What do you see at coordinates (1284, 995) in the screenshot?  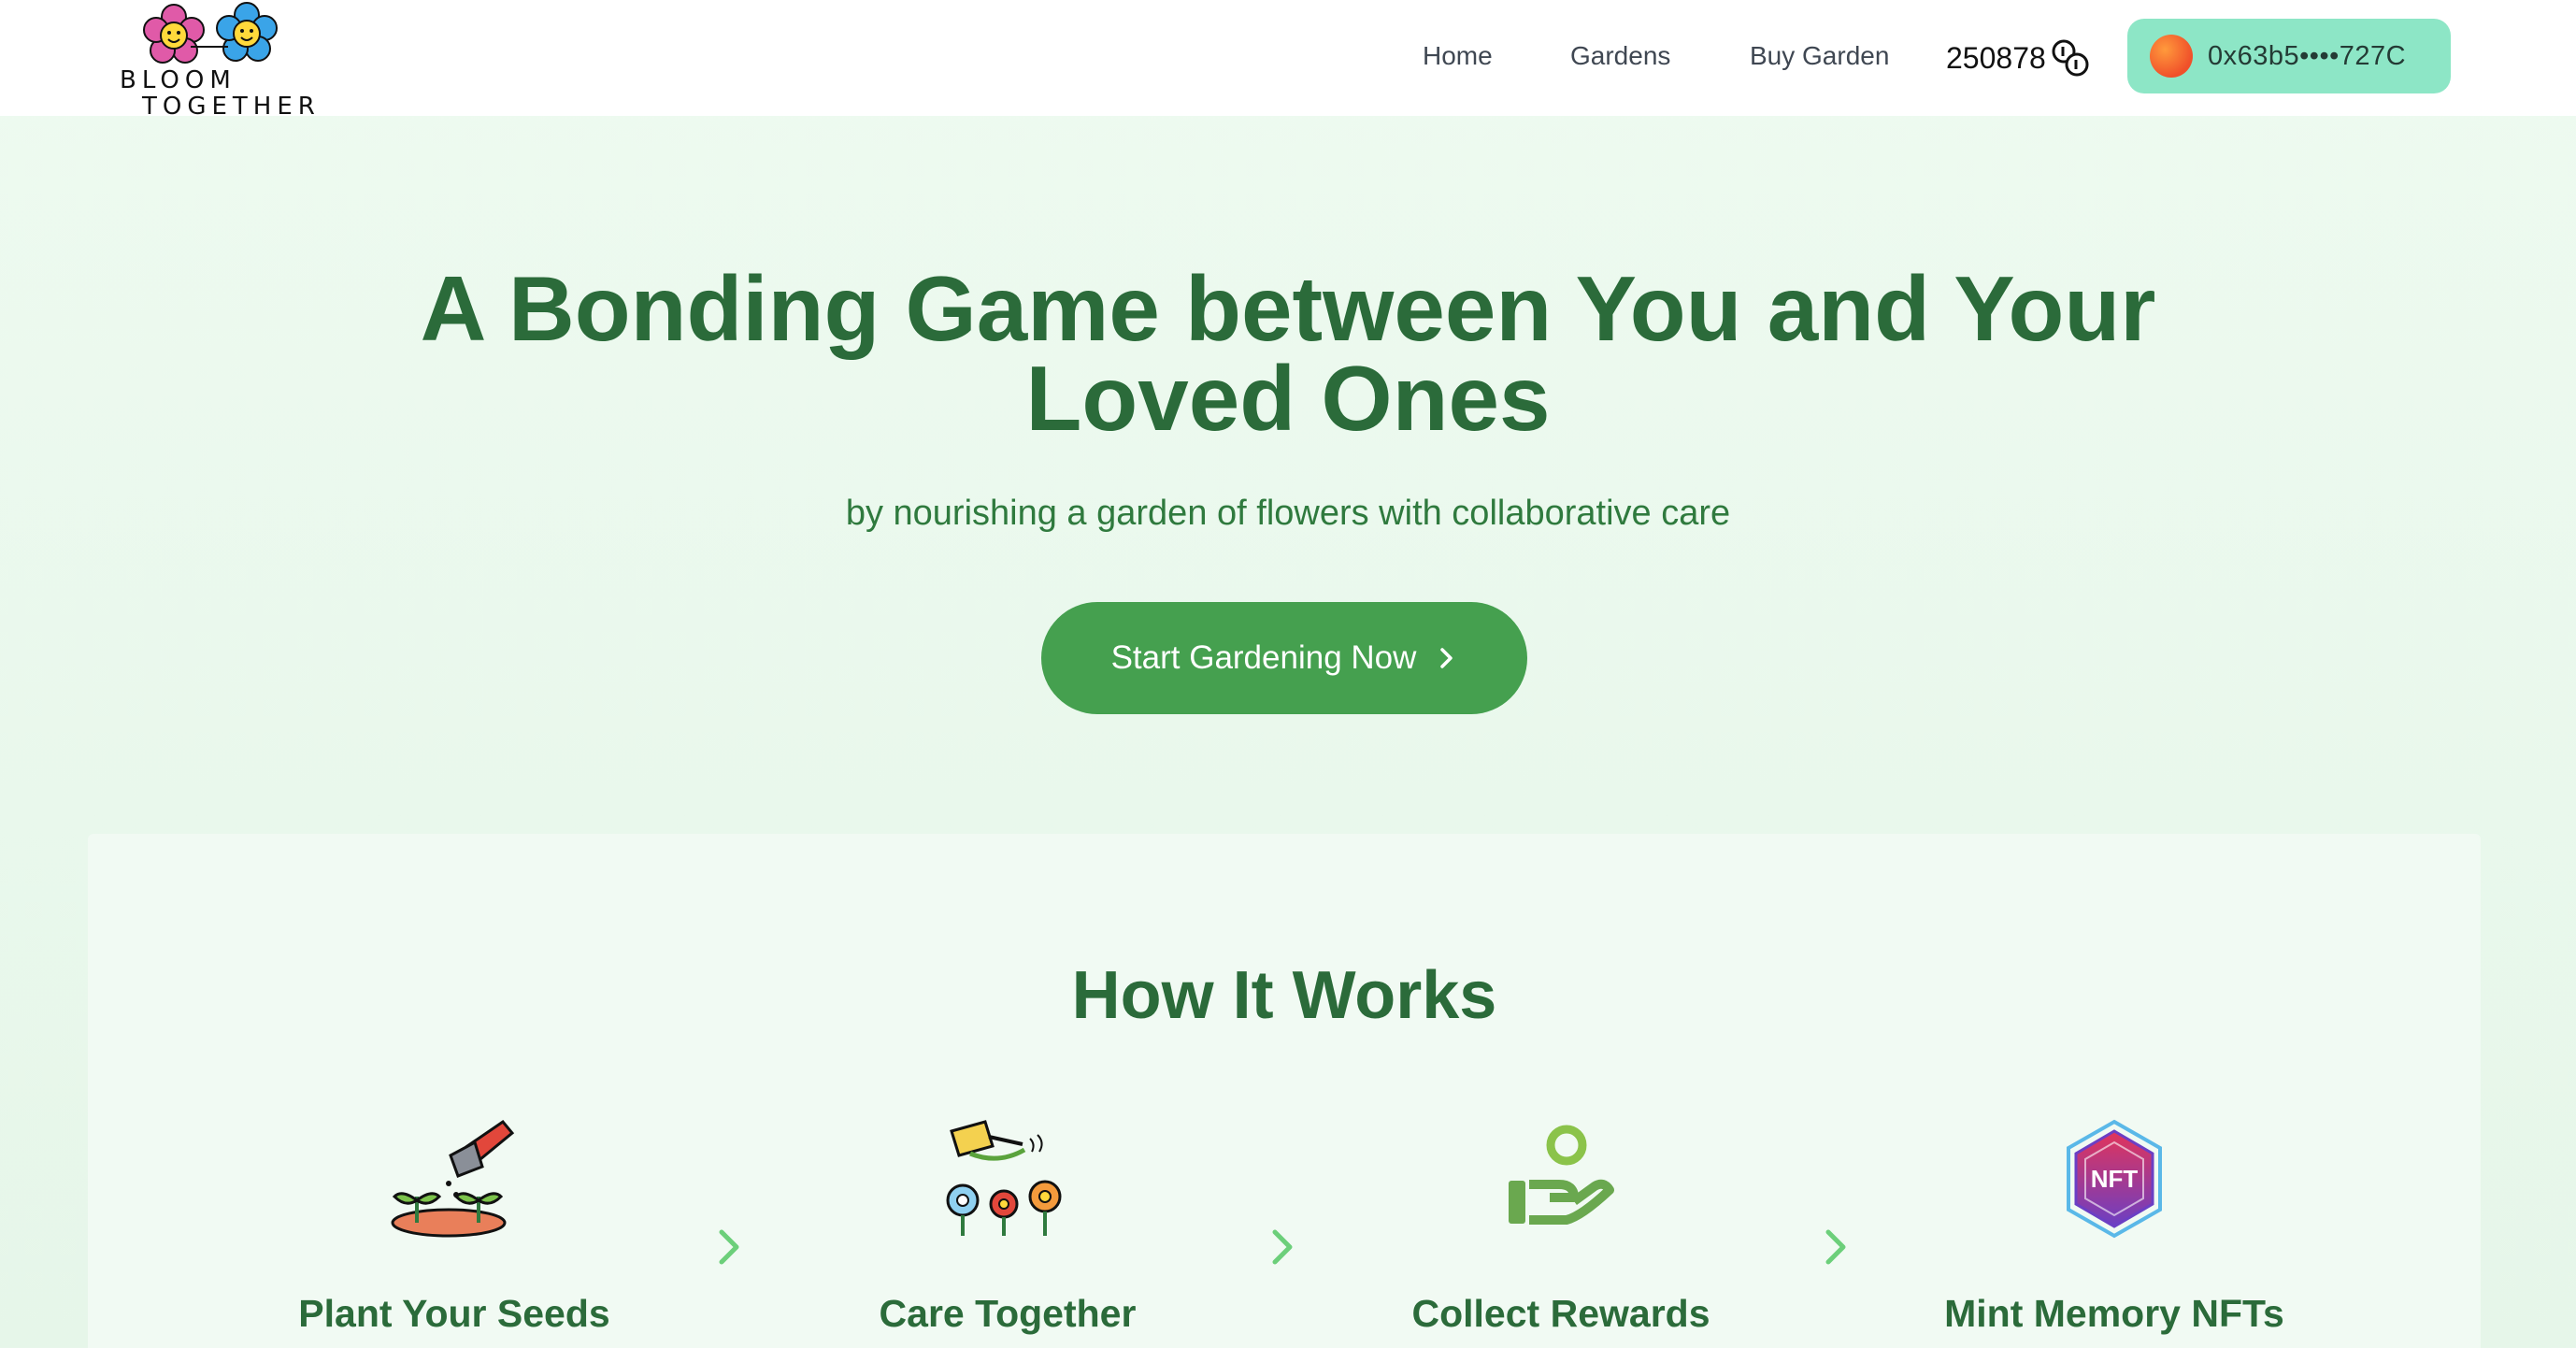 I see `how-it-works-title: How It Works` at bounding box center [1284, 995].